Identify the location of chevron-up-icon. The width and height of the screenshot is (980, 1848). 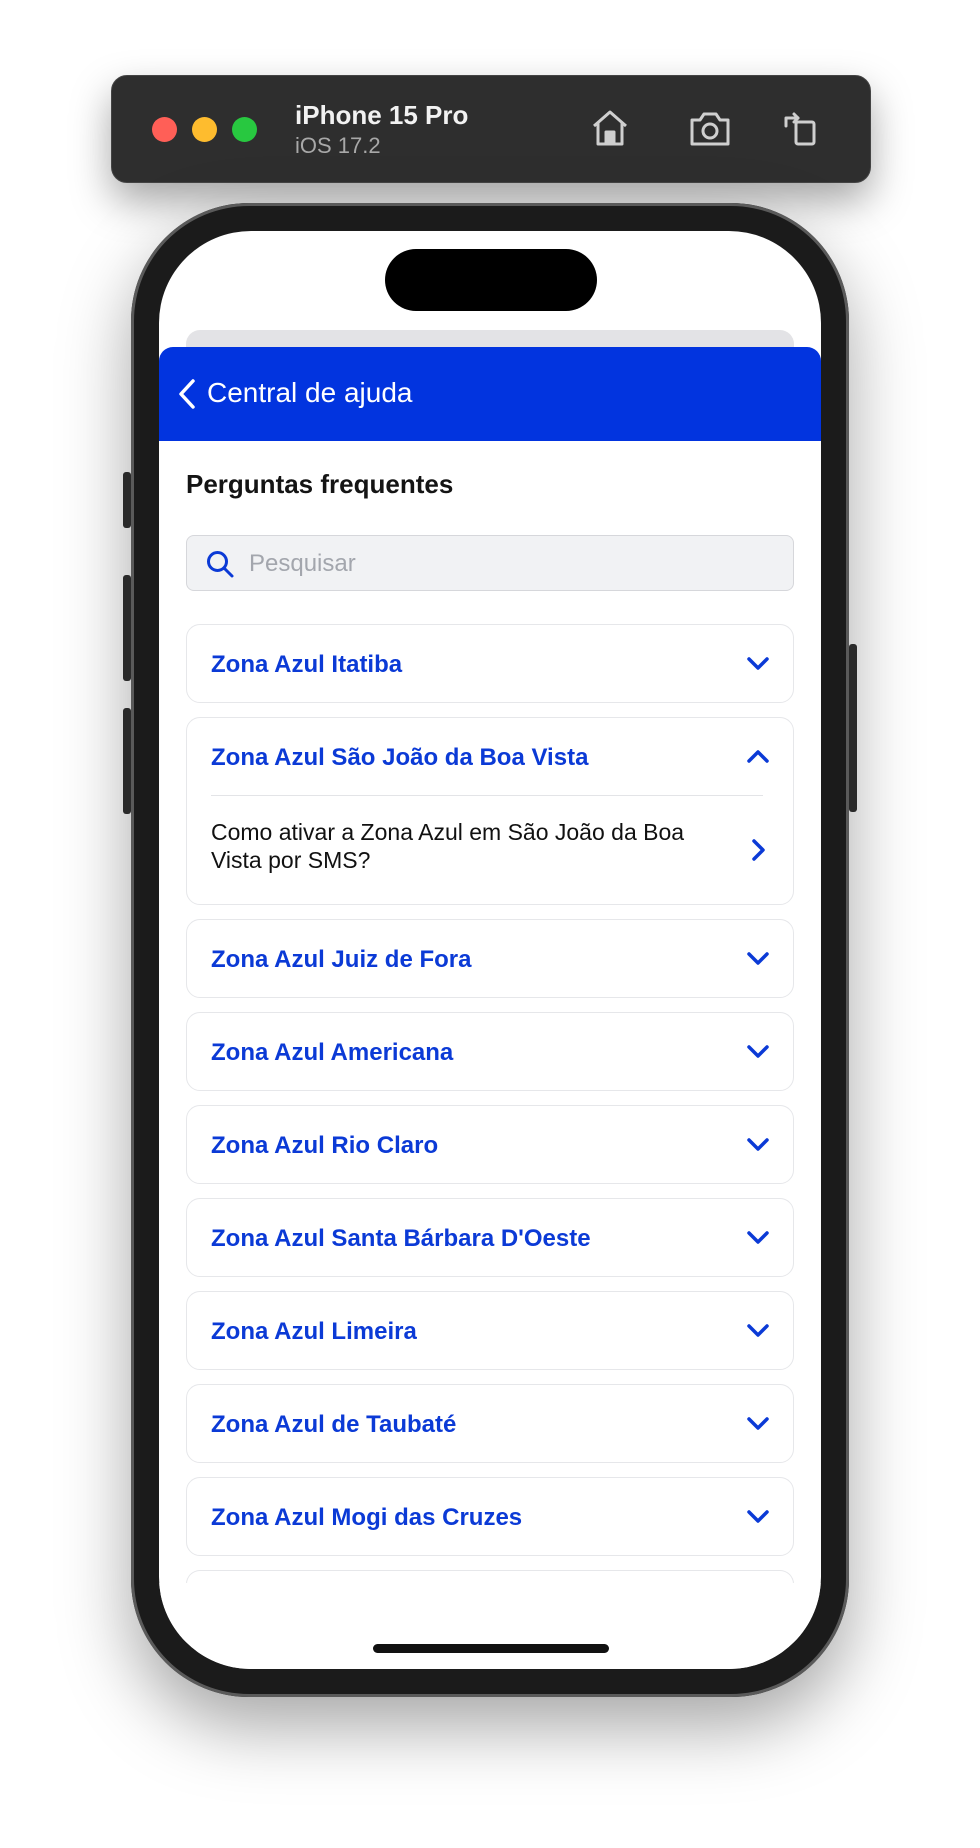
(758, 757).